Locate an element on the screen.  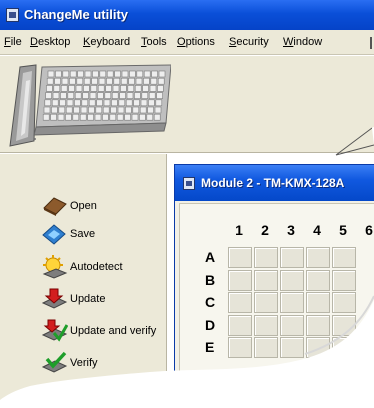
callout-pointer is located at coordinates (354, 141).